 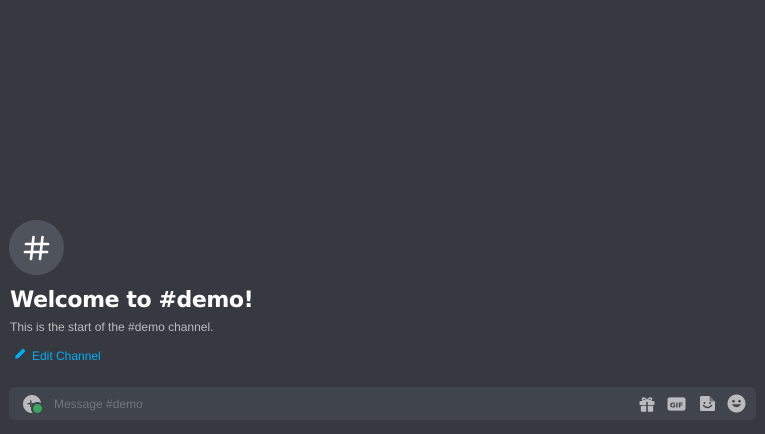 I want to click on hash-icon, so click(x=37, y=248).